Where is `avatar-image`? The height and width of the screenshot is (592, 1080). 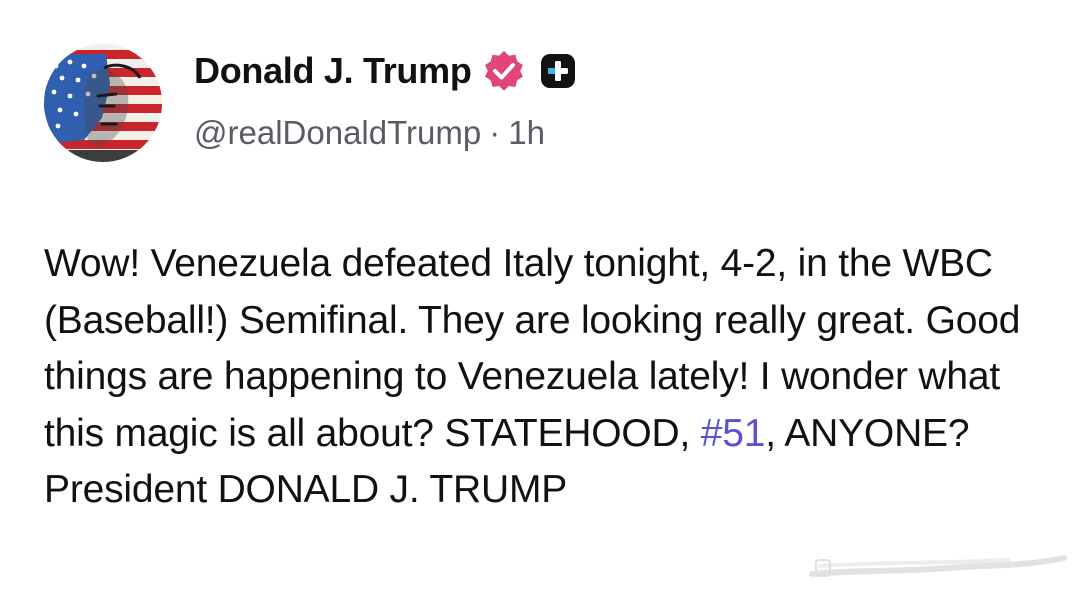
avatar-image is located at coordinates (103, 103).